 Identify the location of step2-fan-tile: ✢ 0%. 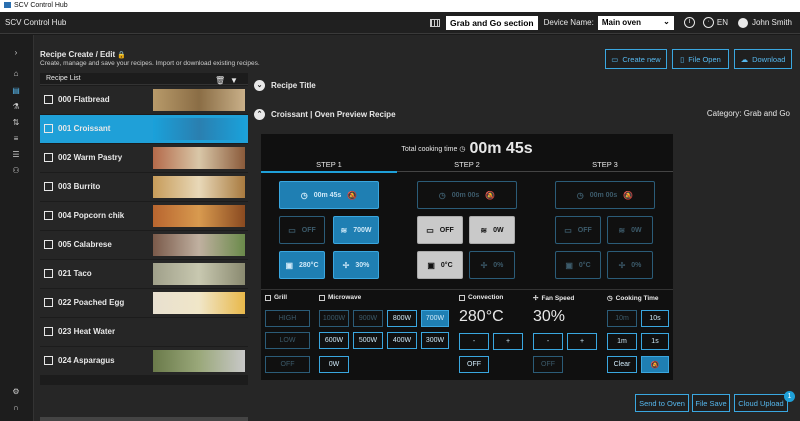
(492, 265).